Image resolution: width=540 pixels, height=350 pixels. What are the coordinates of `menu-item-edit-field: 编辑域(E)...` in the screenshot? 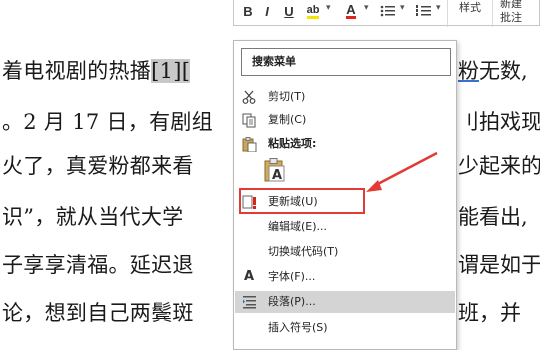 It's located at (345, 227).